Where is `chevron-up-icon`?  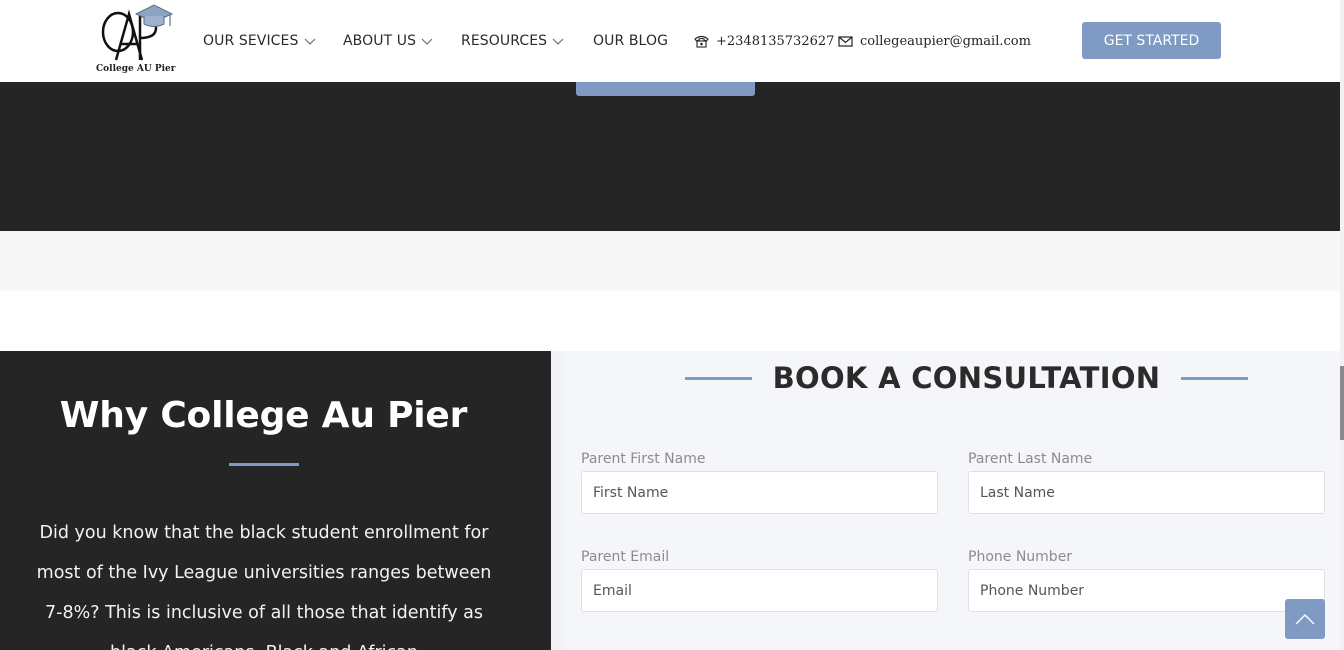
chevron-up-icon is located at coordinates (1305, 619).